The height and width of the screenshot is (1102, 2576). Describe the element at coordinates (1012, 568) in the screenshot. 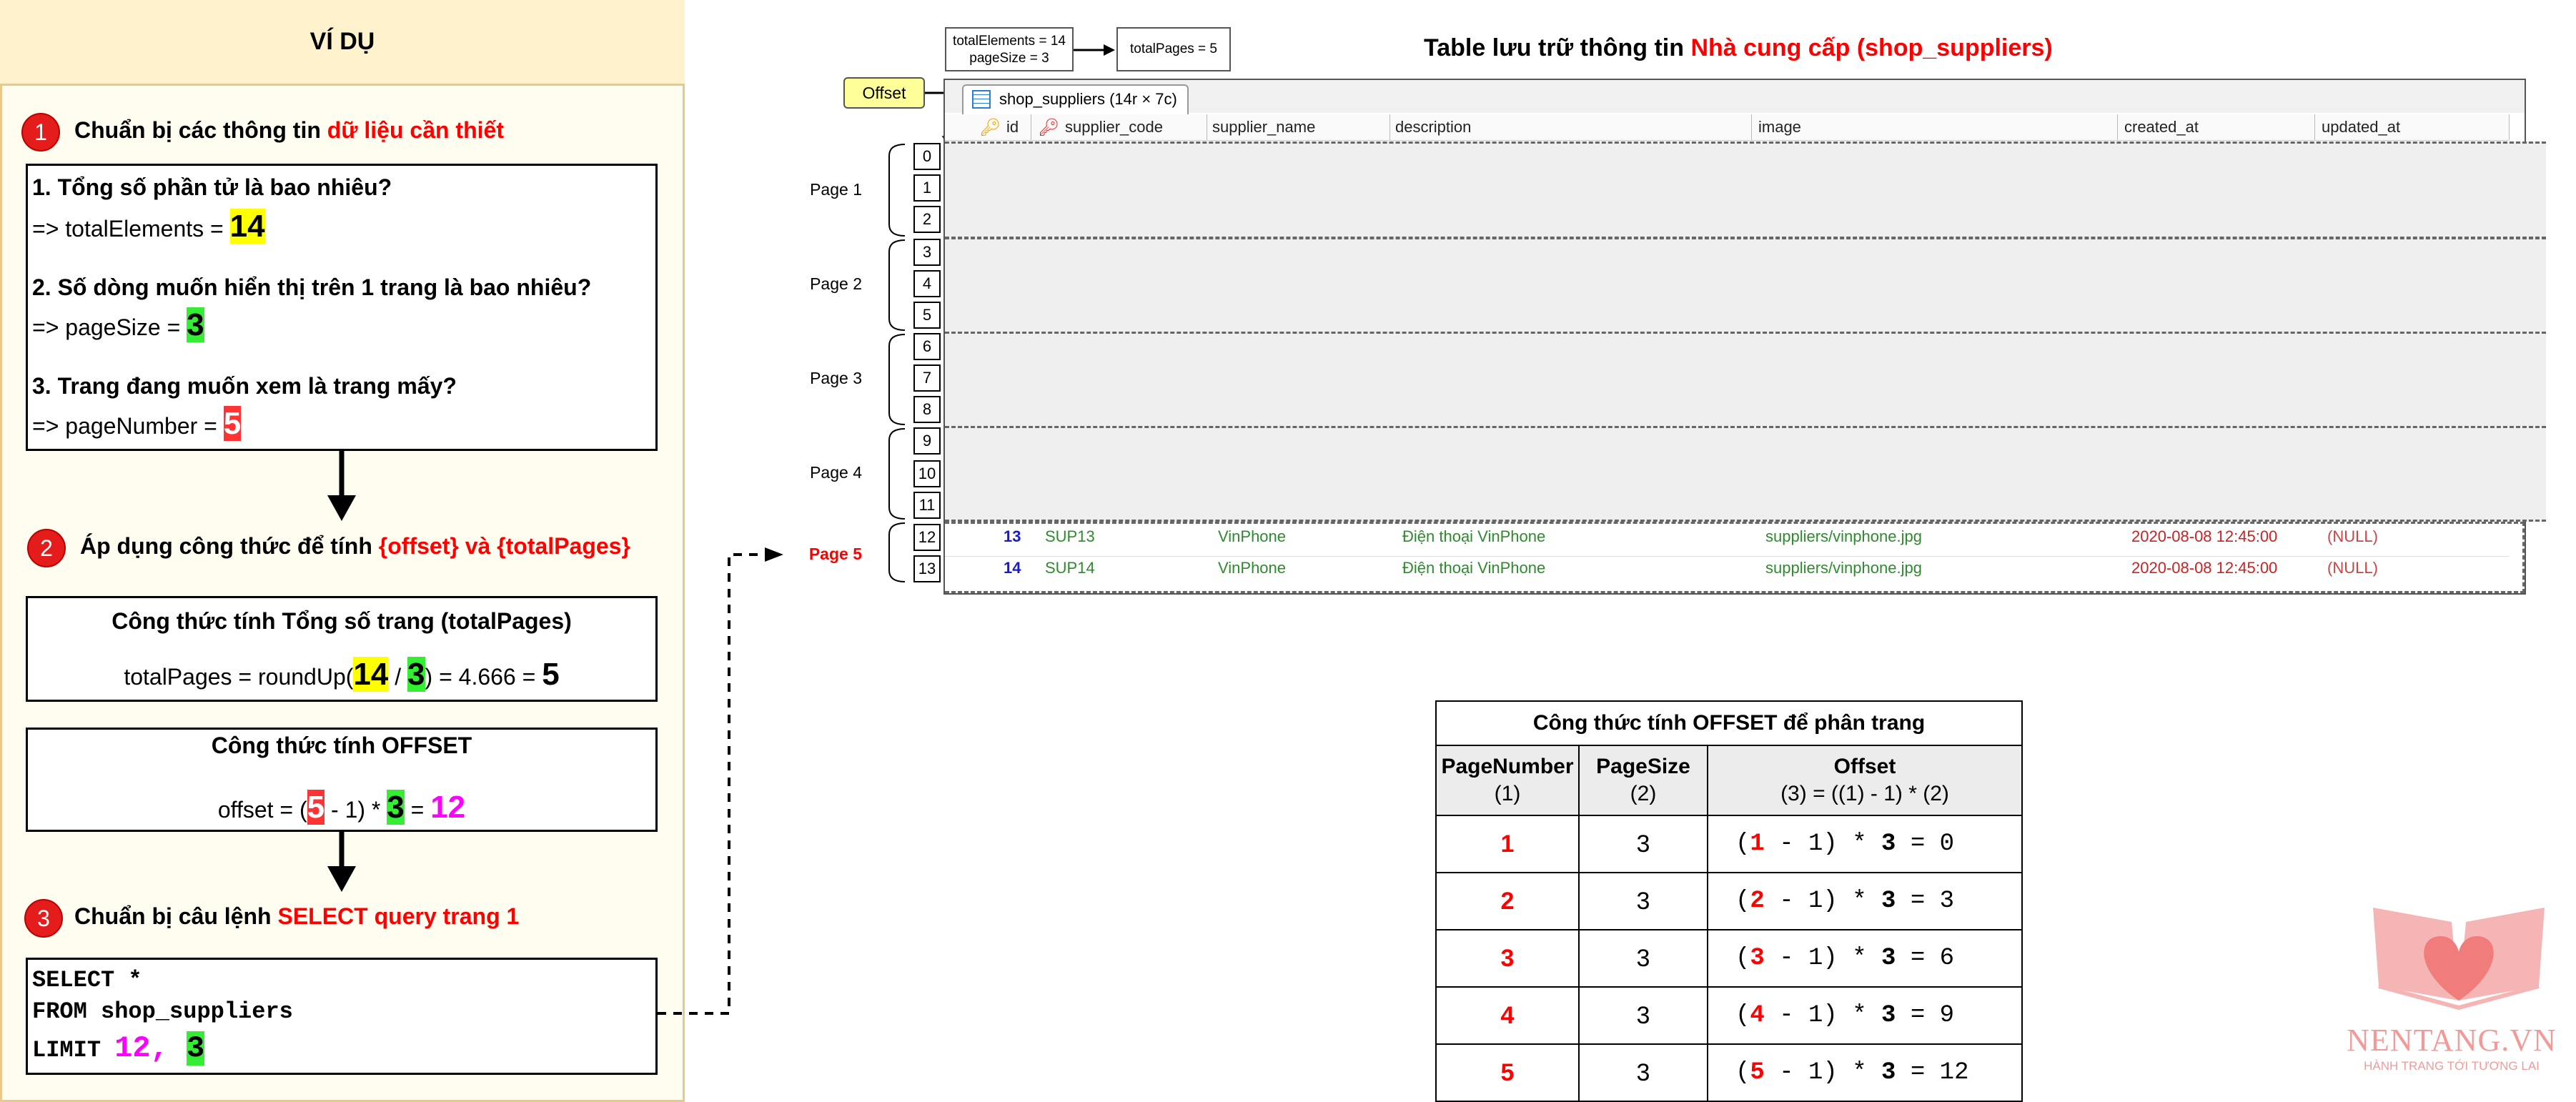

I see `table-row-14-id: 14` at that location.